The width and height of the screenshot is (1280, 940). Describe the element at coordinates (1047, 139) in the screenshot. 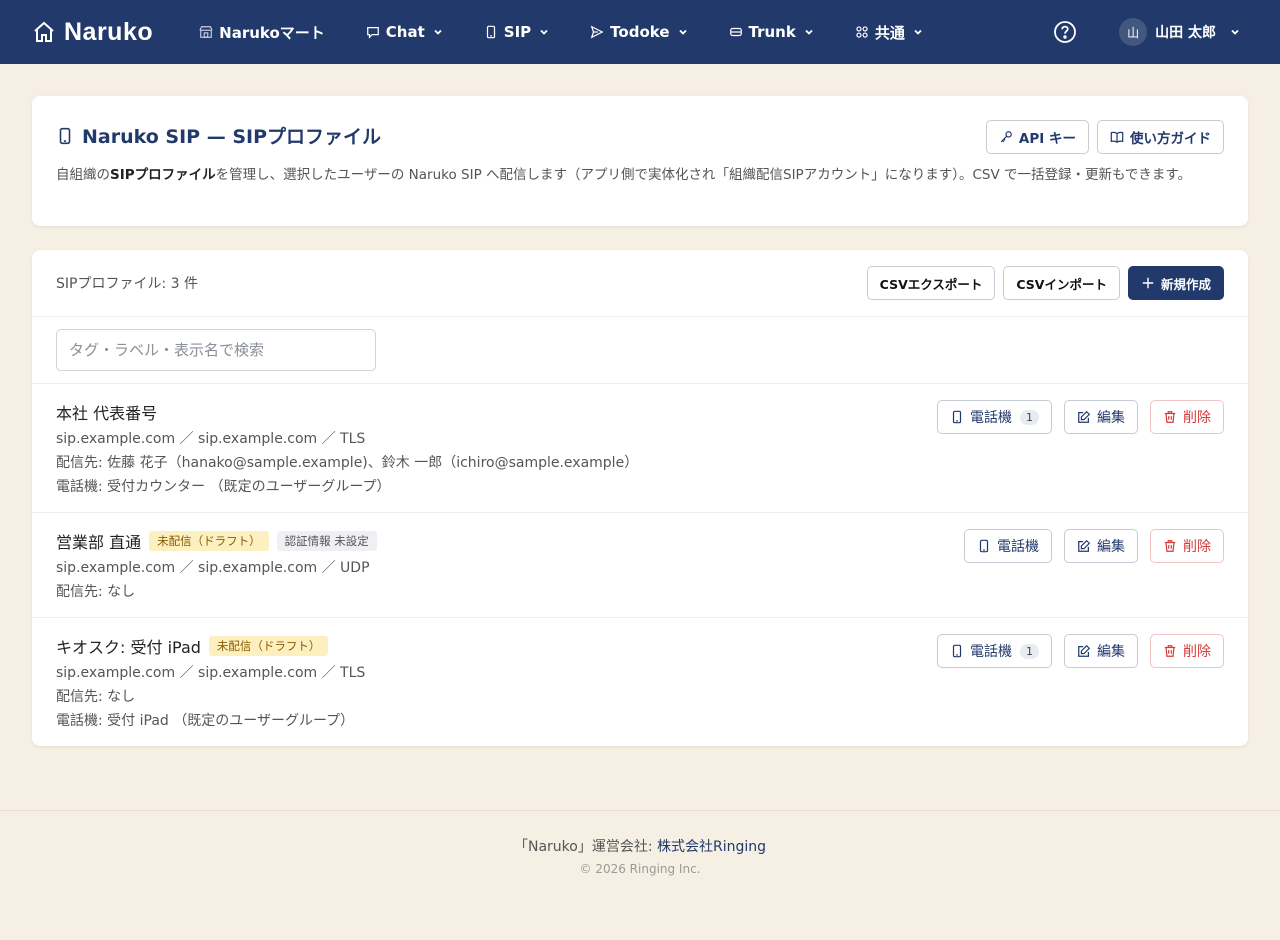

I see `api-key-label: API キー` at that location.